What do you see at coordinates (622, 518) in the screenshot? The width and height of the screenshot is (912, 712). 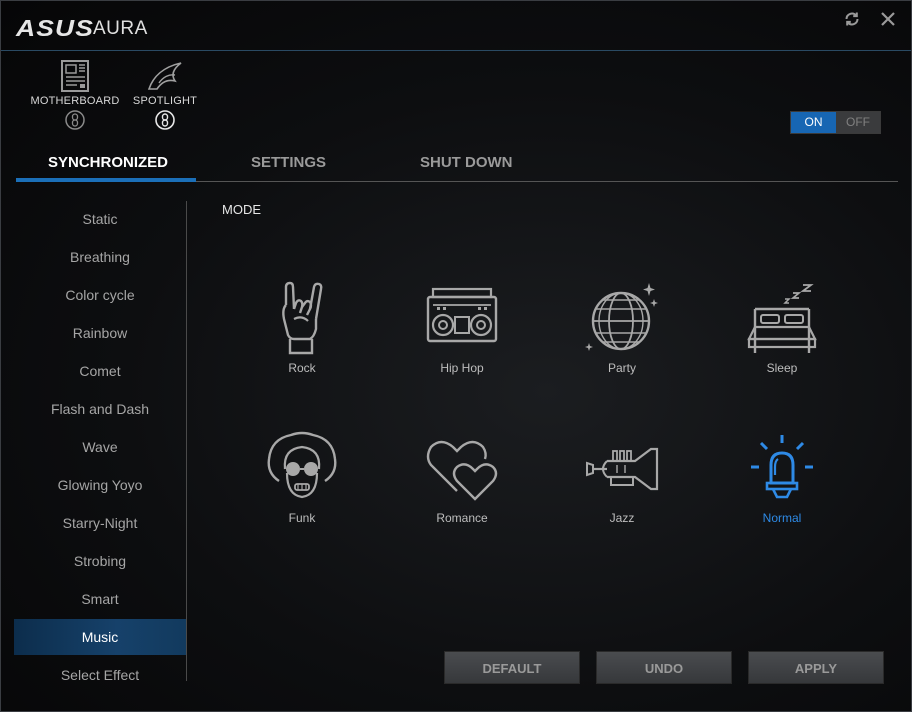 I see `mode-name: Jazz` at bounding box center [622, 518].